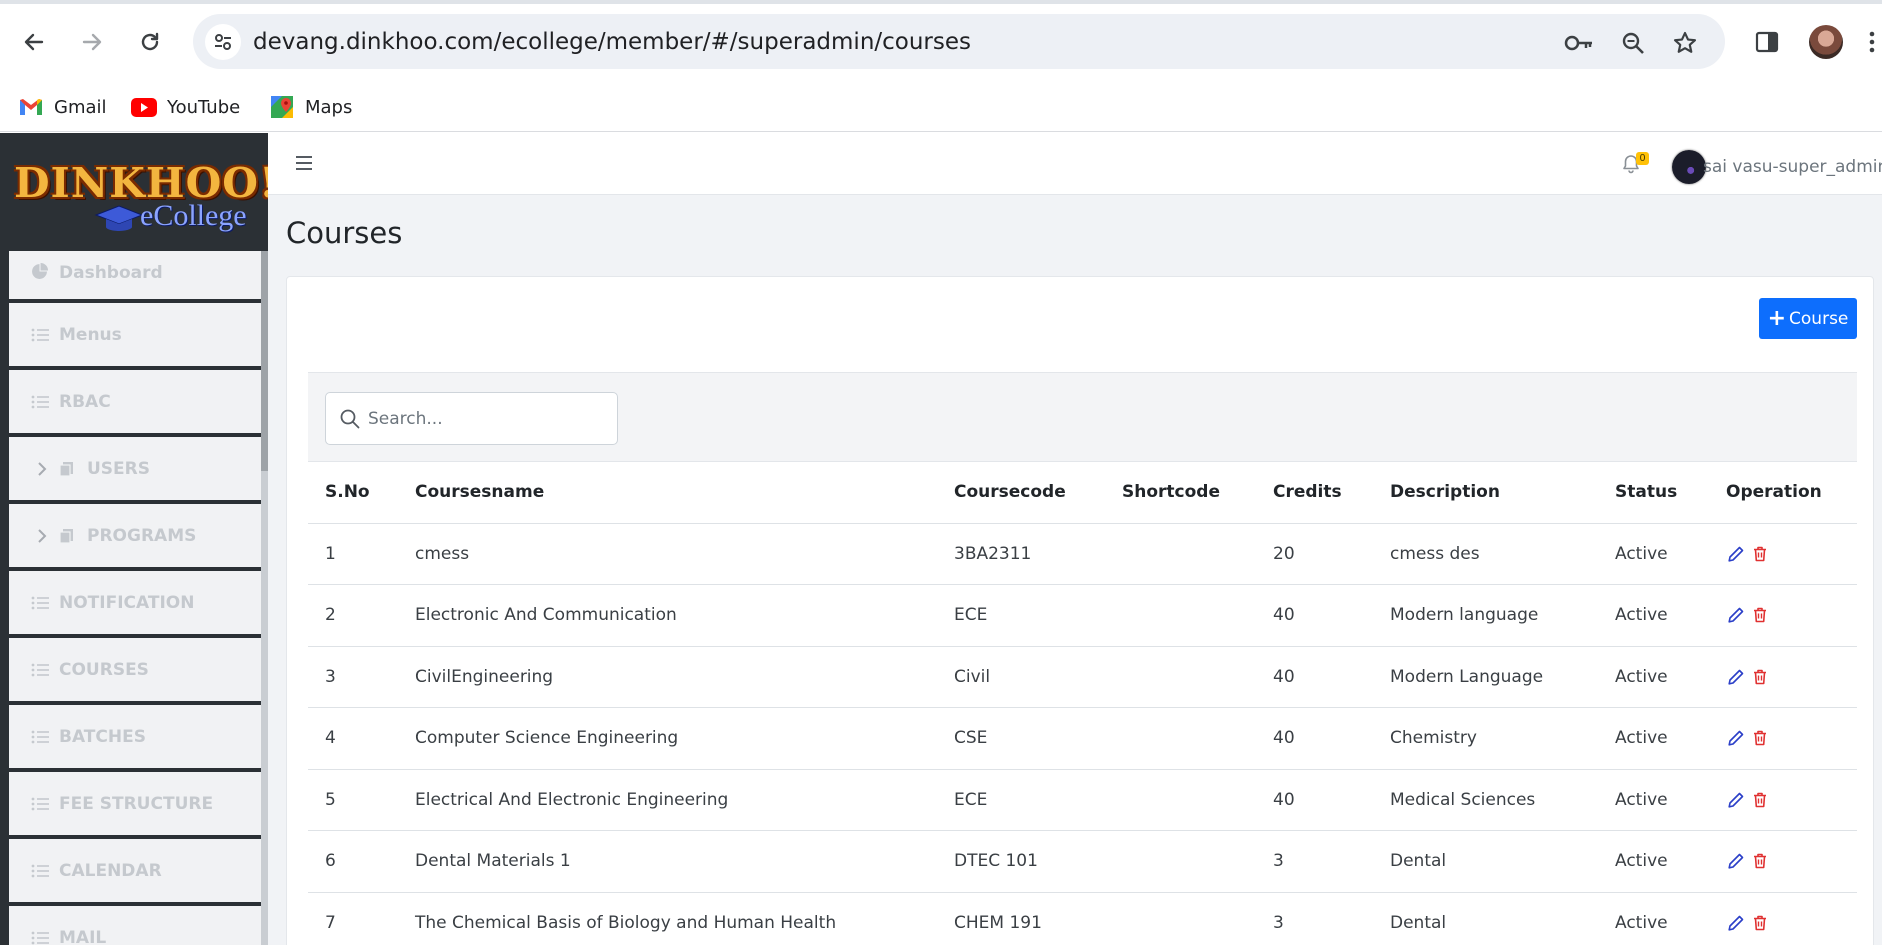 The width and height of the screenshot is (1882, 945). I want to click on side-panel-button, so click(1767, 42).